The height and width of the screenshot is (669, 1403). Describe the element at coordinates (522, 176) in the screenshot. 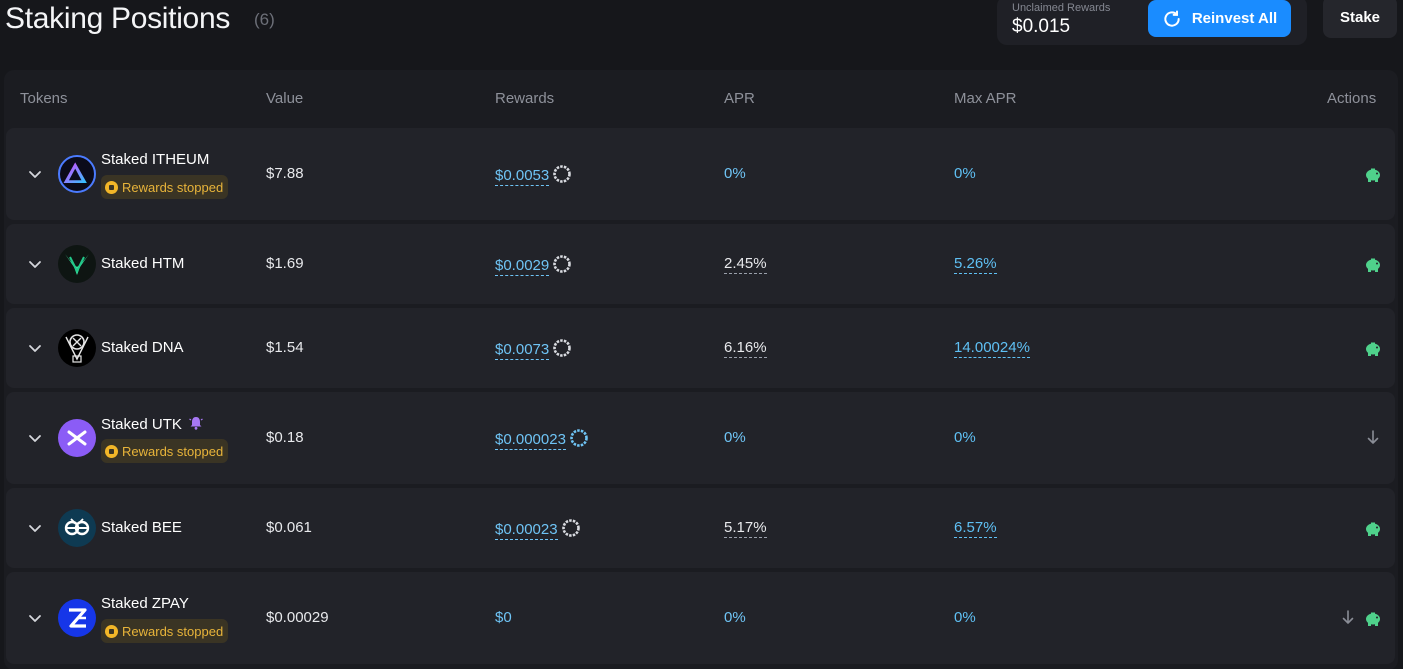

I see `rewards-amount: $0.0053` at that location.